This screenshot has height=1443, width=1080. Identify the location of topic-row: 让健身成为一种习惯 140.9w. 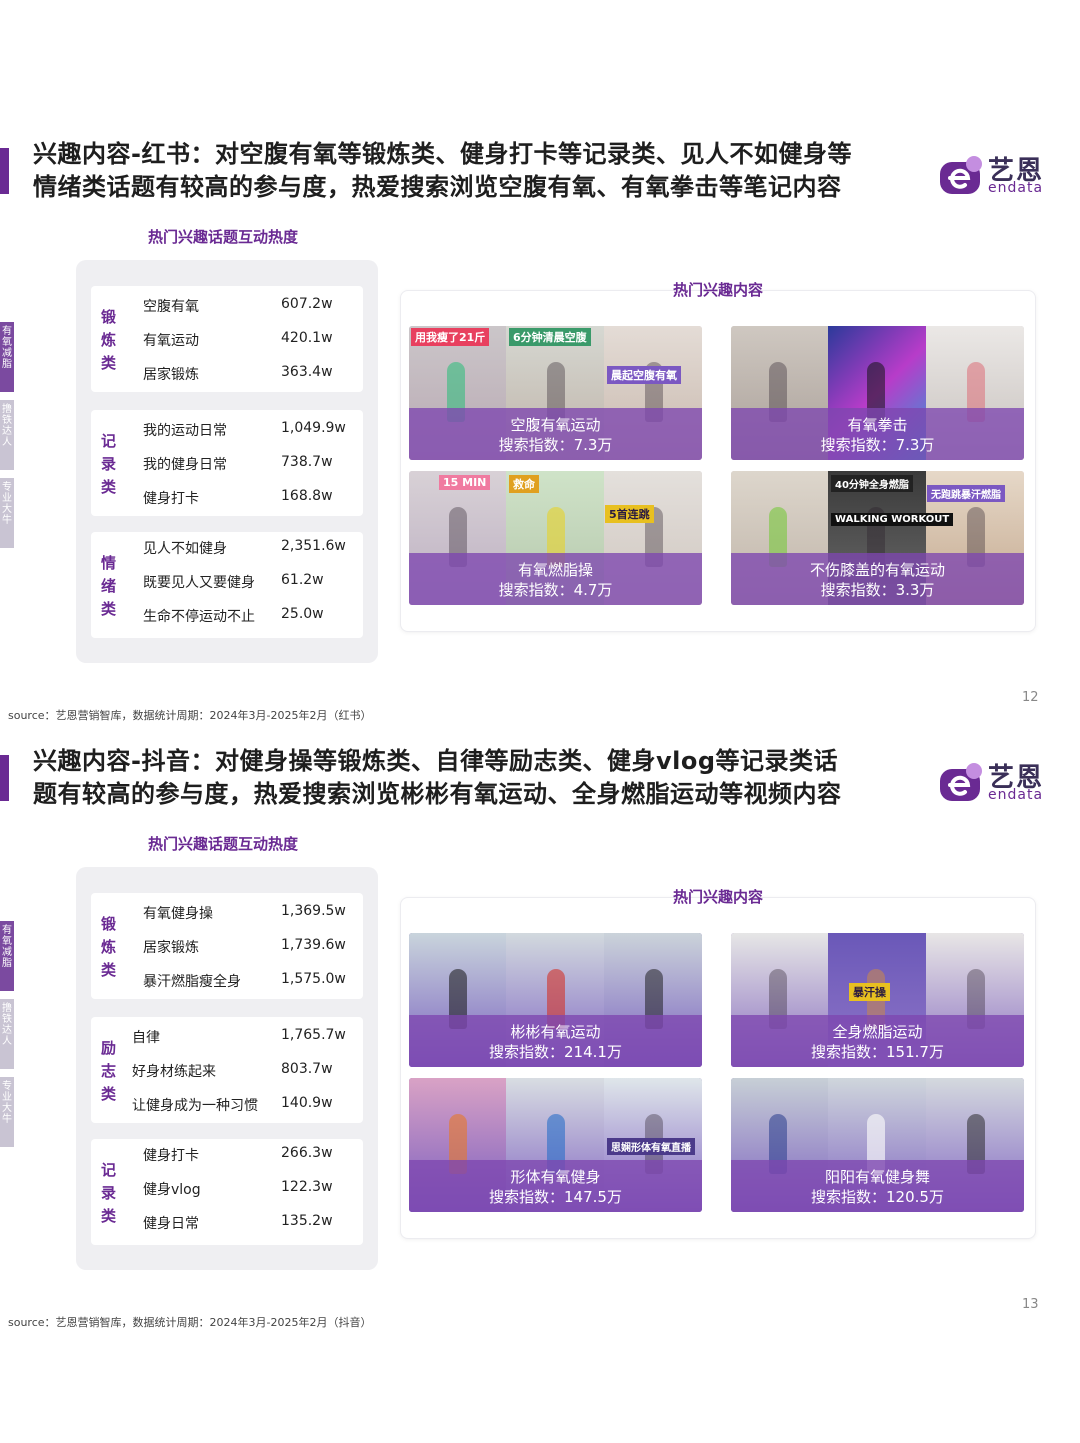
(247, 1112).